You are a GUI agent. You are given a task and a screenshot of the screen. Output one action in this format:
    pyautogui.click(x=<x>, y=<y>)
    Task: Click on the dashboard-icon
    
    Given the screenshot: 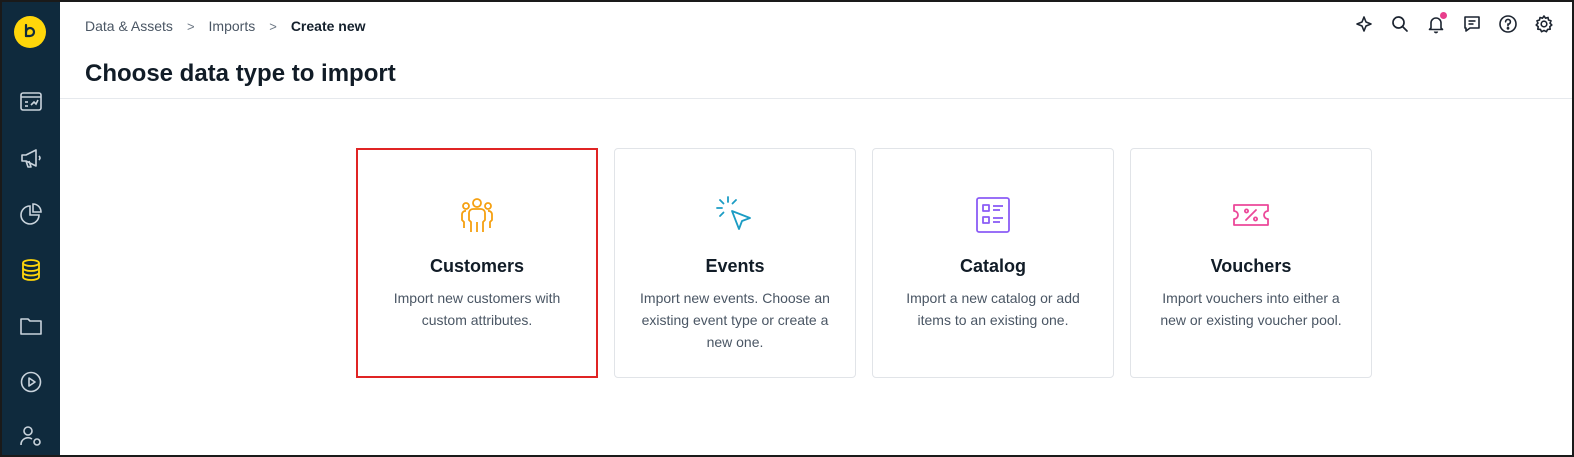 What is the action you would take?
    pyautogui.click(x=31, y=101)
    